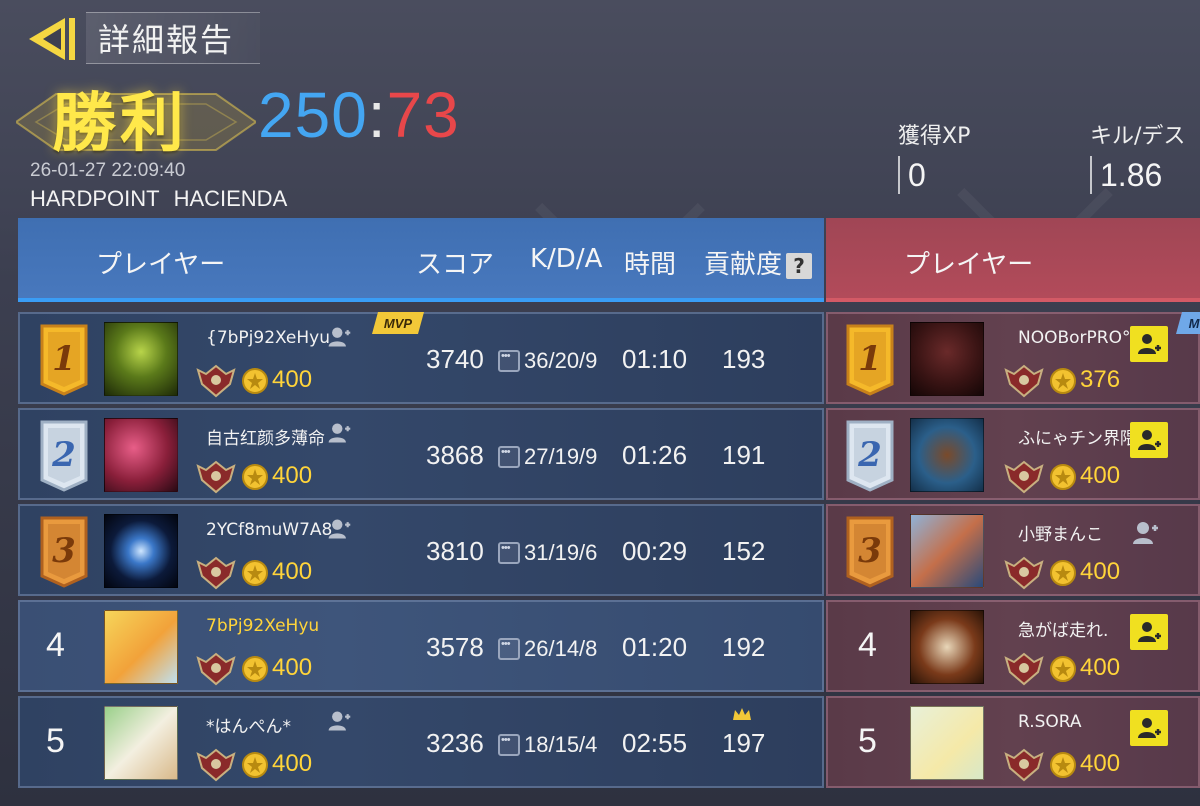 Image resolution: width=1200 pixels, height=806 pixels. I want to click on col-score: スコア, so click(455, 265).